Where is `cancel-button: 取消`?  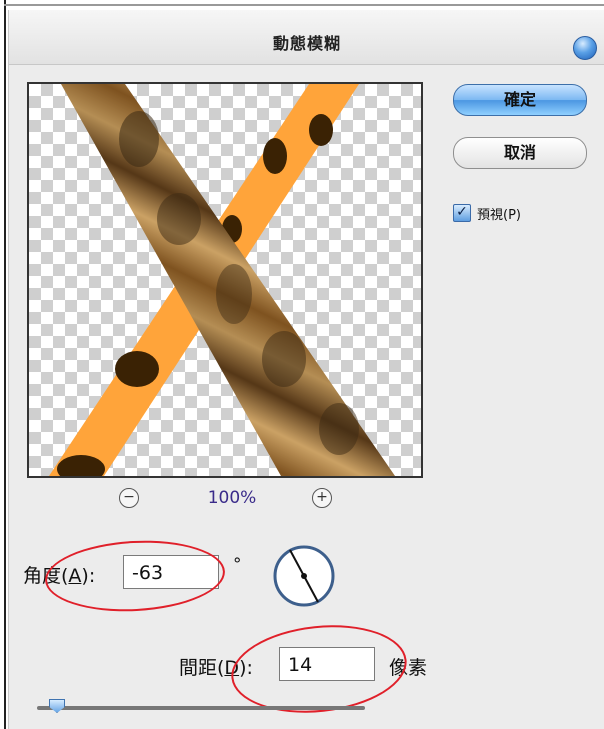
cancel-button: 取消 is located at coordinates (520, 153).